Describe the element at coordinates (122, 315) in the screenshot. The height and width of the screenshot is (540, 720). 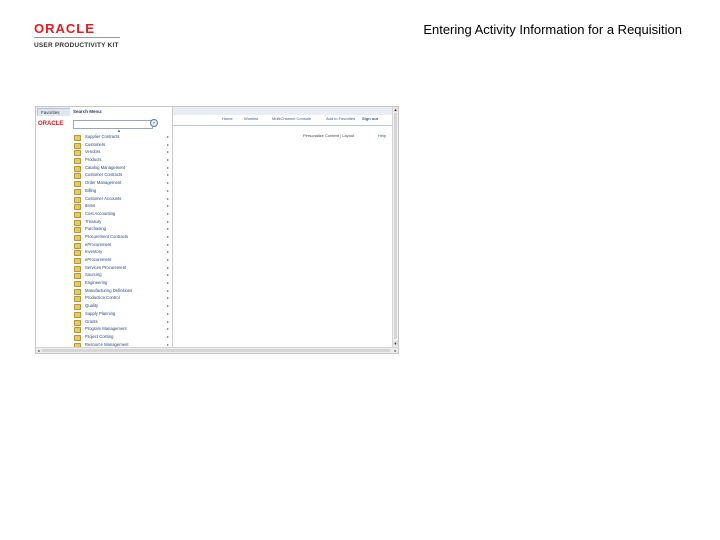
I see `menu-item: Supply Planning ▸` at that location.